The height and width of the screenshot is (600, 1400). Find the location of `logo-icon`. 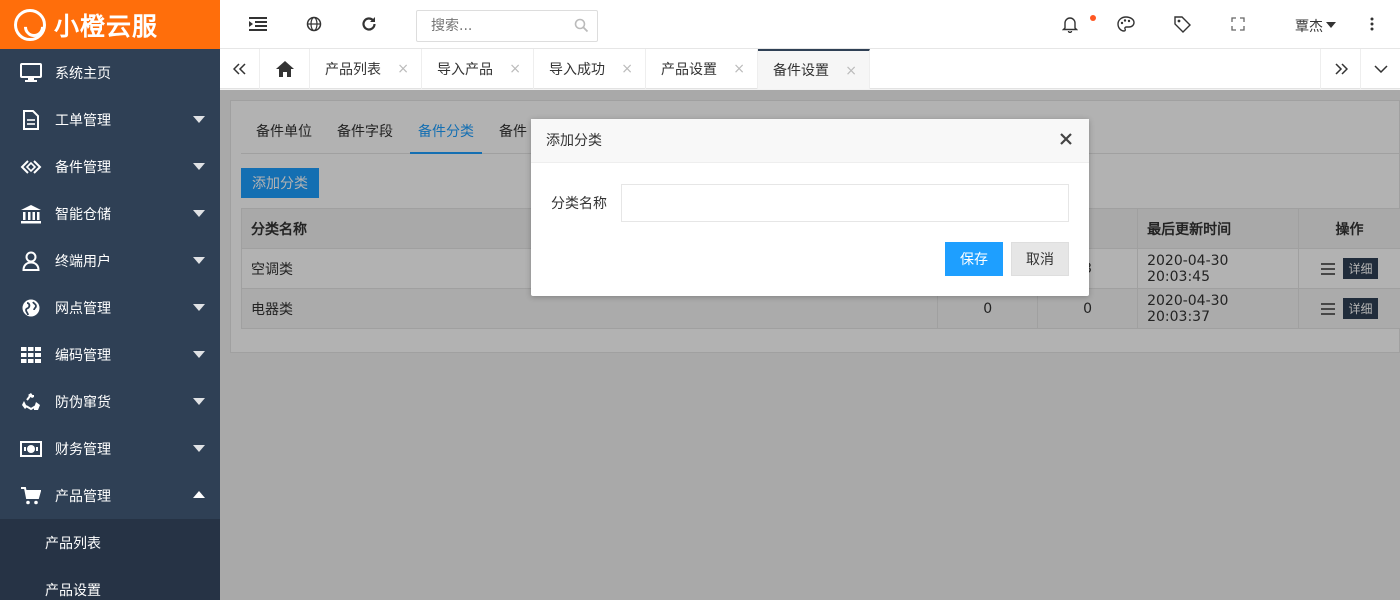

logo-icon is located at coordinates (30, 24).